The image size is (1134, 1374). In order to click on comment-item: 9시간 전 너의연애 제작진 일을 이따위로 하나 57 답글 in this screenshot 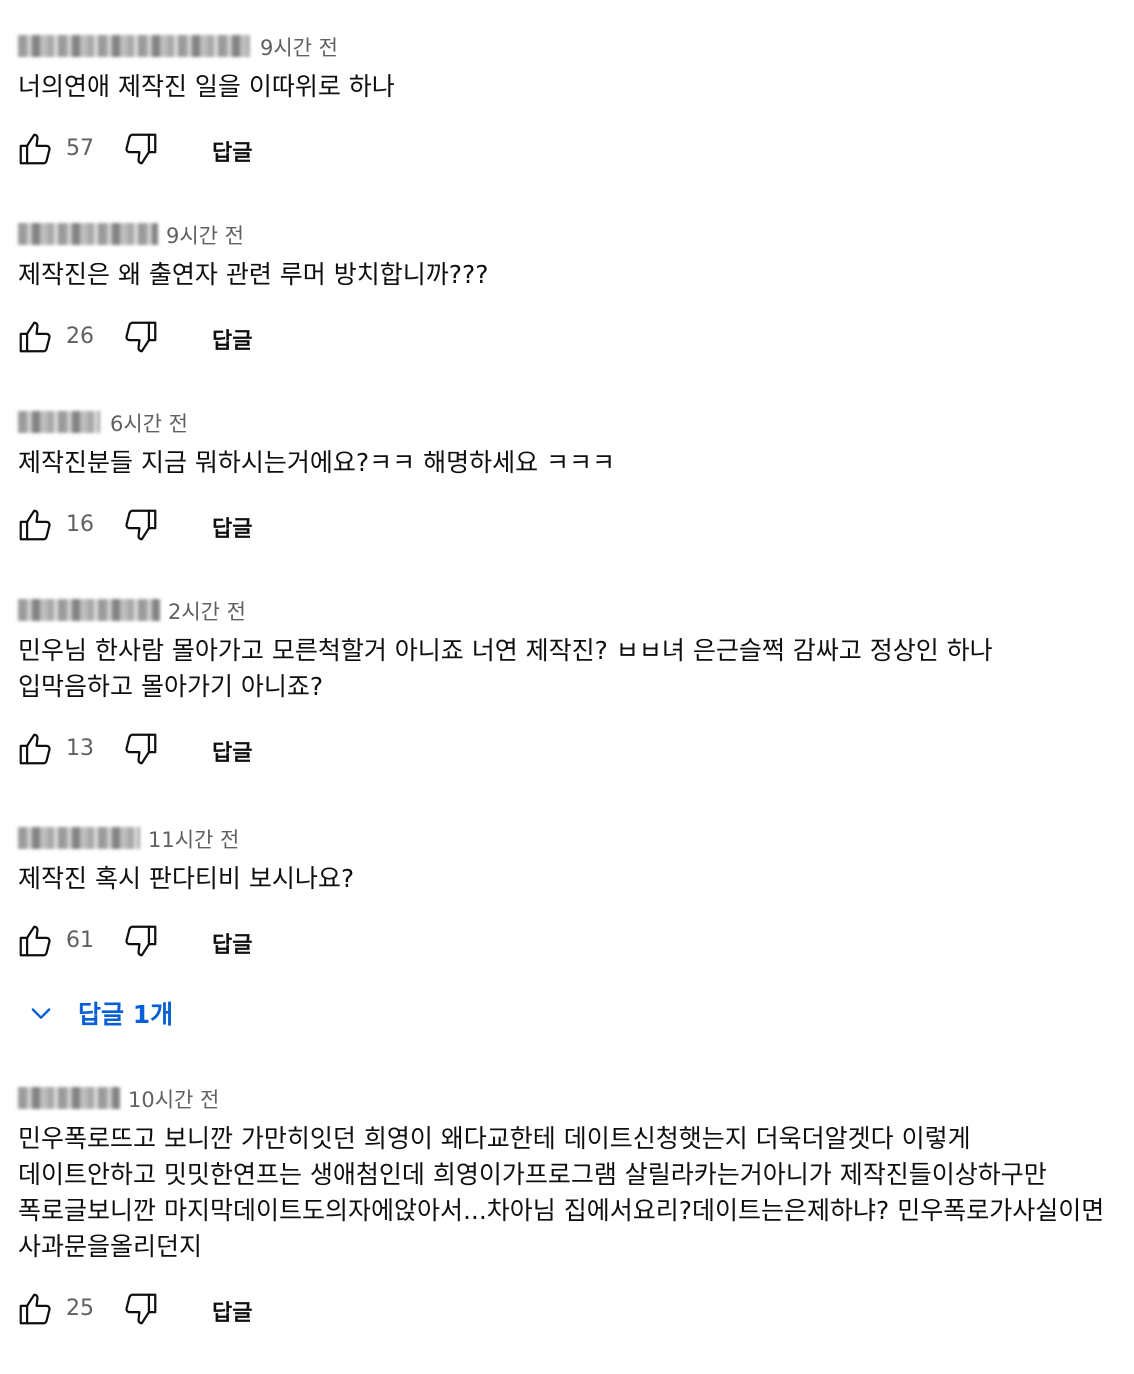, I will do `click(568, 101)`.